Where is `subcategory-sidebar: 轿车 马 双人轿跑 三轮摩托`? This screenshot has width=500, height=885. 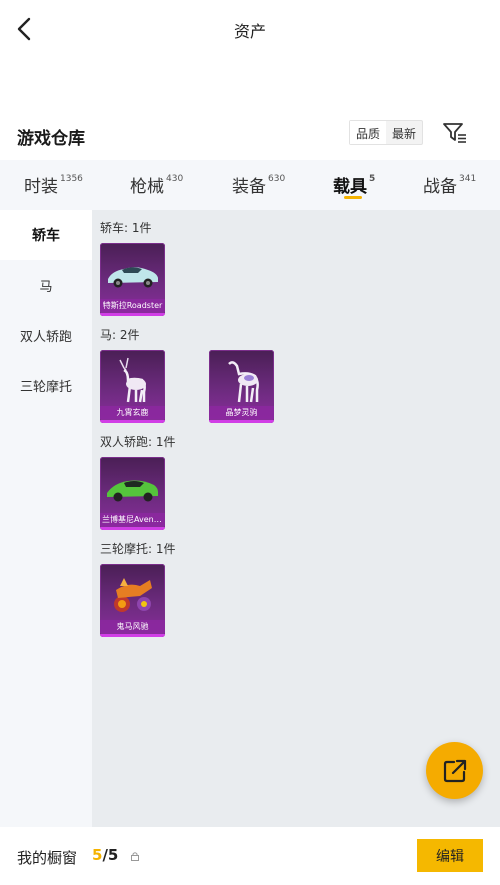 subcategory-sidebar: 轿车 马 双人轿跑 三轮摩托 is located at coordinates (46, 518).